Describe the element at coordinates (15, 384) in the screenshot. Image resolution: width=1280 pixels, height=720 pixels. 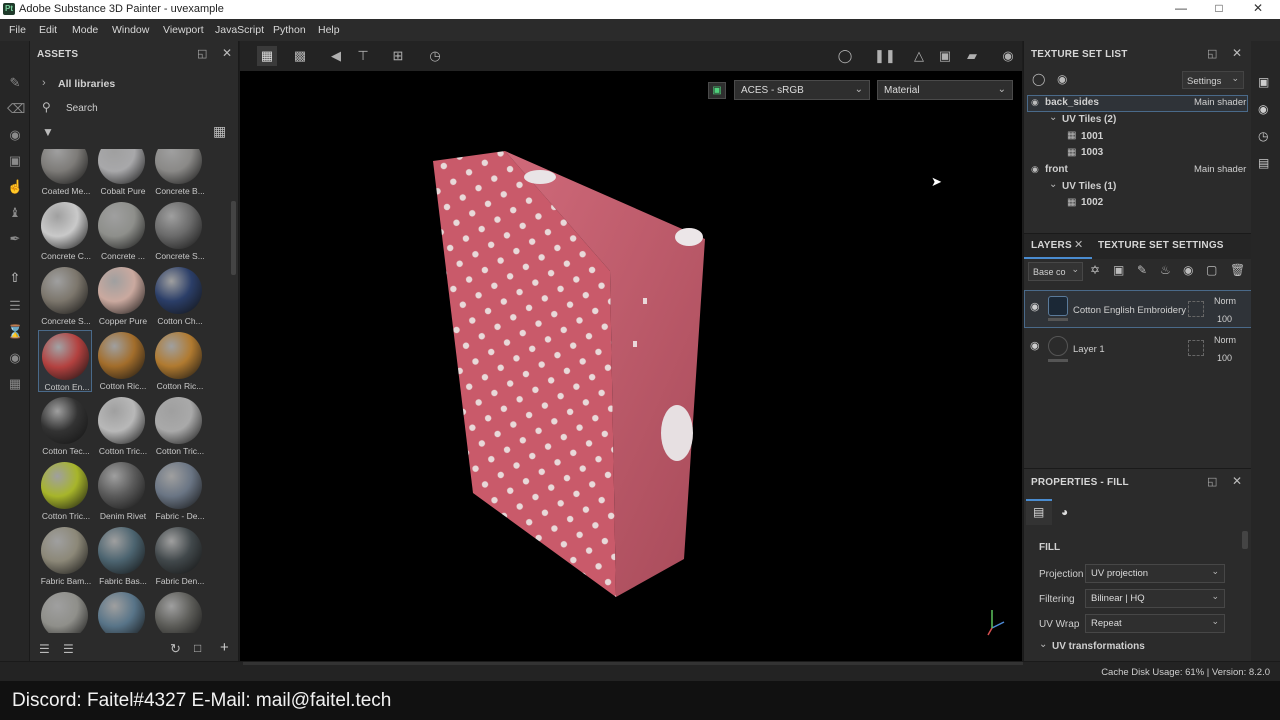
I see `display-settings-icon: ▦` at that location.